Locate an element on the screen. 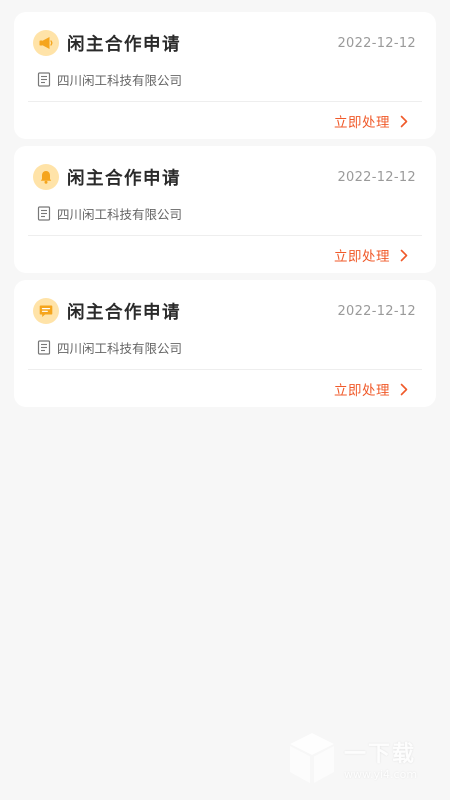 Image resolution: width=450 pixels, height=800 pixels. watermark-url: www.yi4.com is located at coordinates (381, 774).